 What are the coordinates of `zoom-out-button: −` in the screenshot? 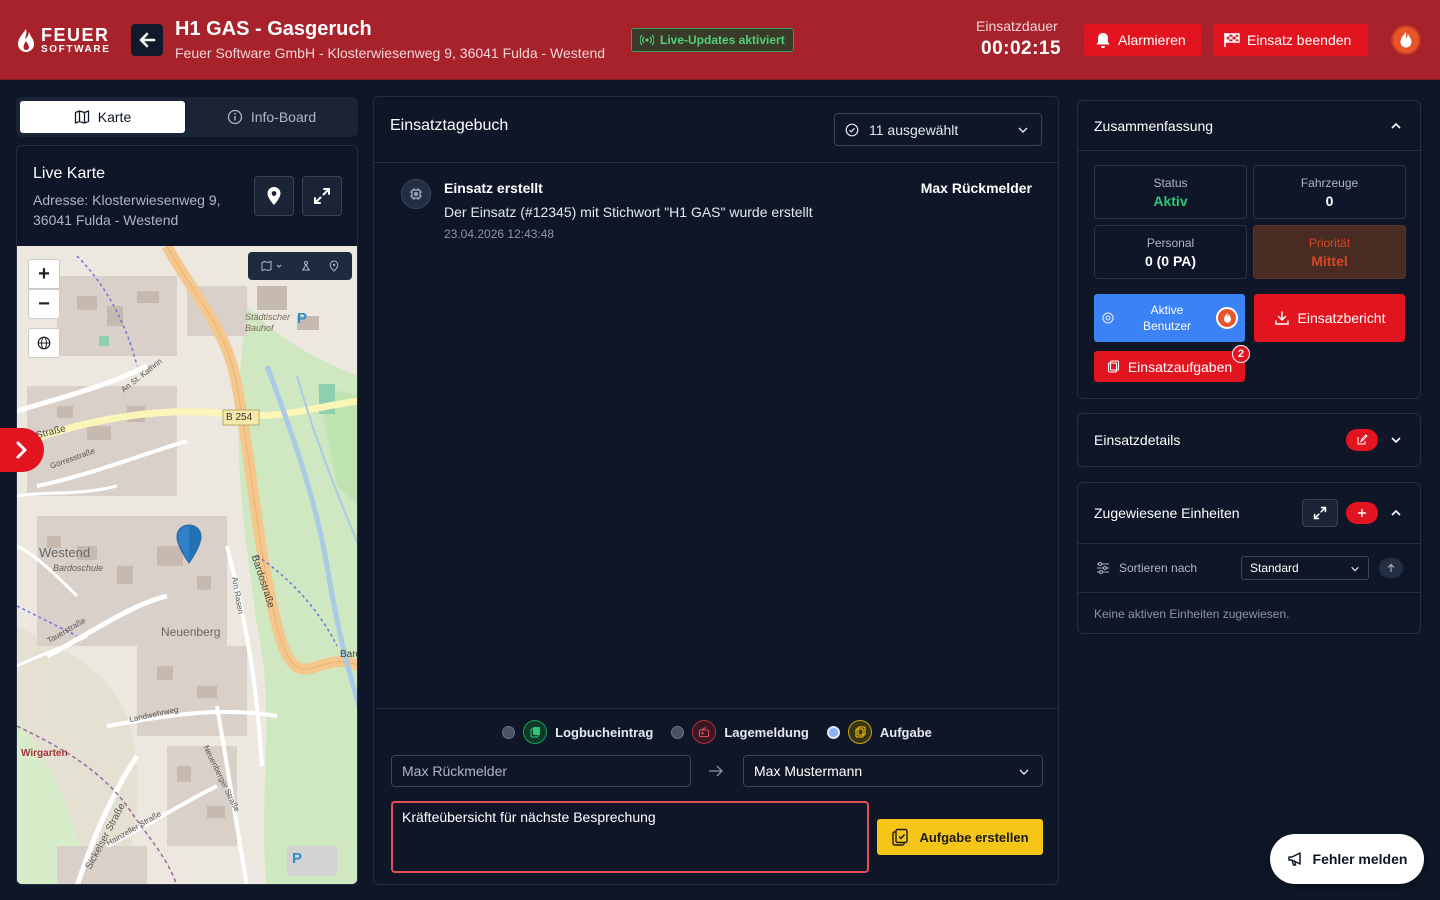 It's located at (44, 304).